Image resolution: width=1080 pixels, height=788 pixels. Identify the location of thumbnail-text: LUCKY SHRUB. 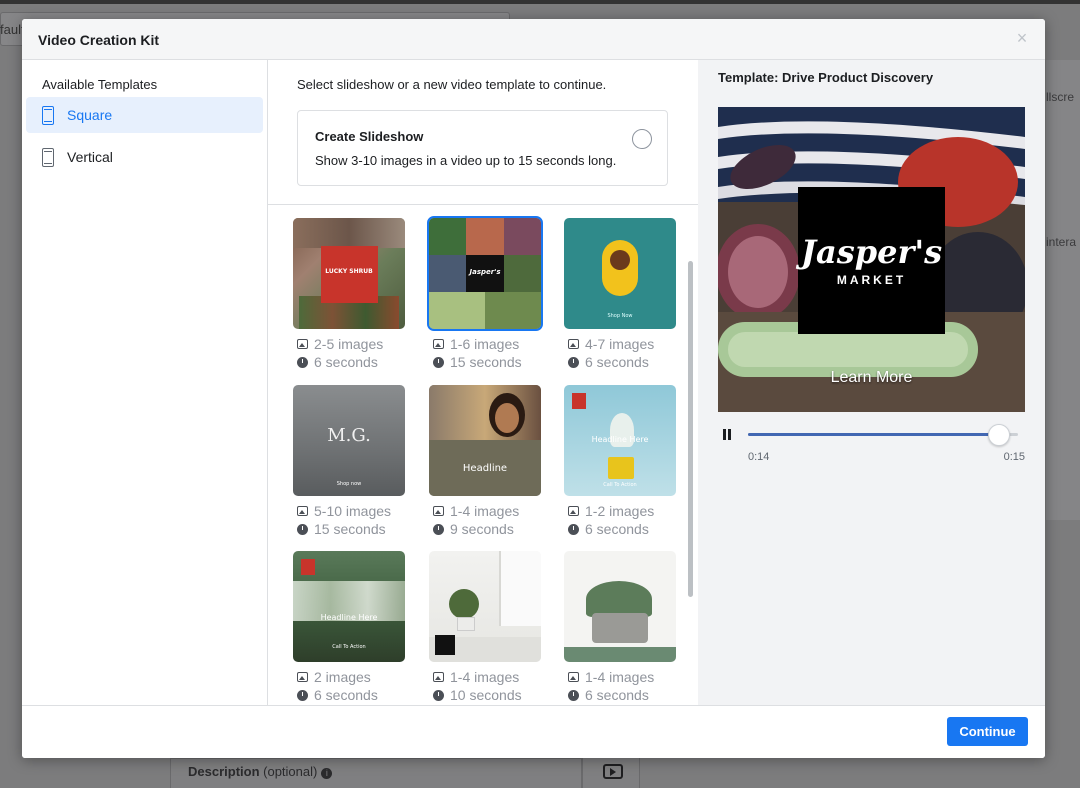
(349, 271).